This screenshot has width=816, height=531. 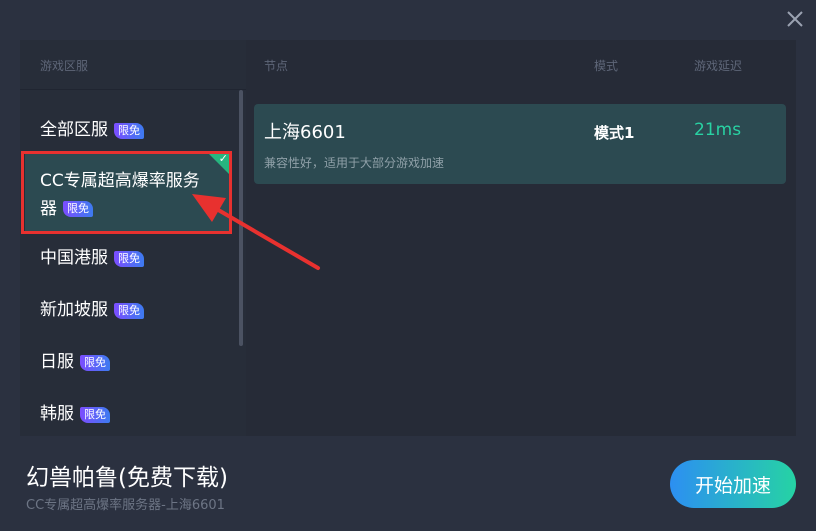 What do you see at coordinates (276, 66) in the screenshot?
I see `node-column-header: 节点` at bounding box center [276, 66].